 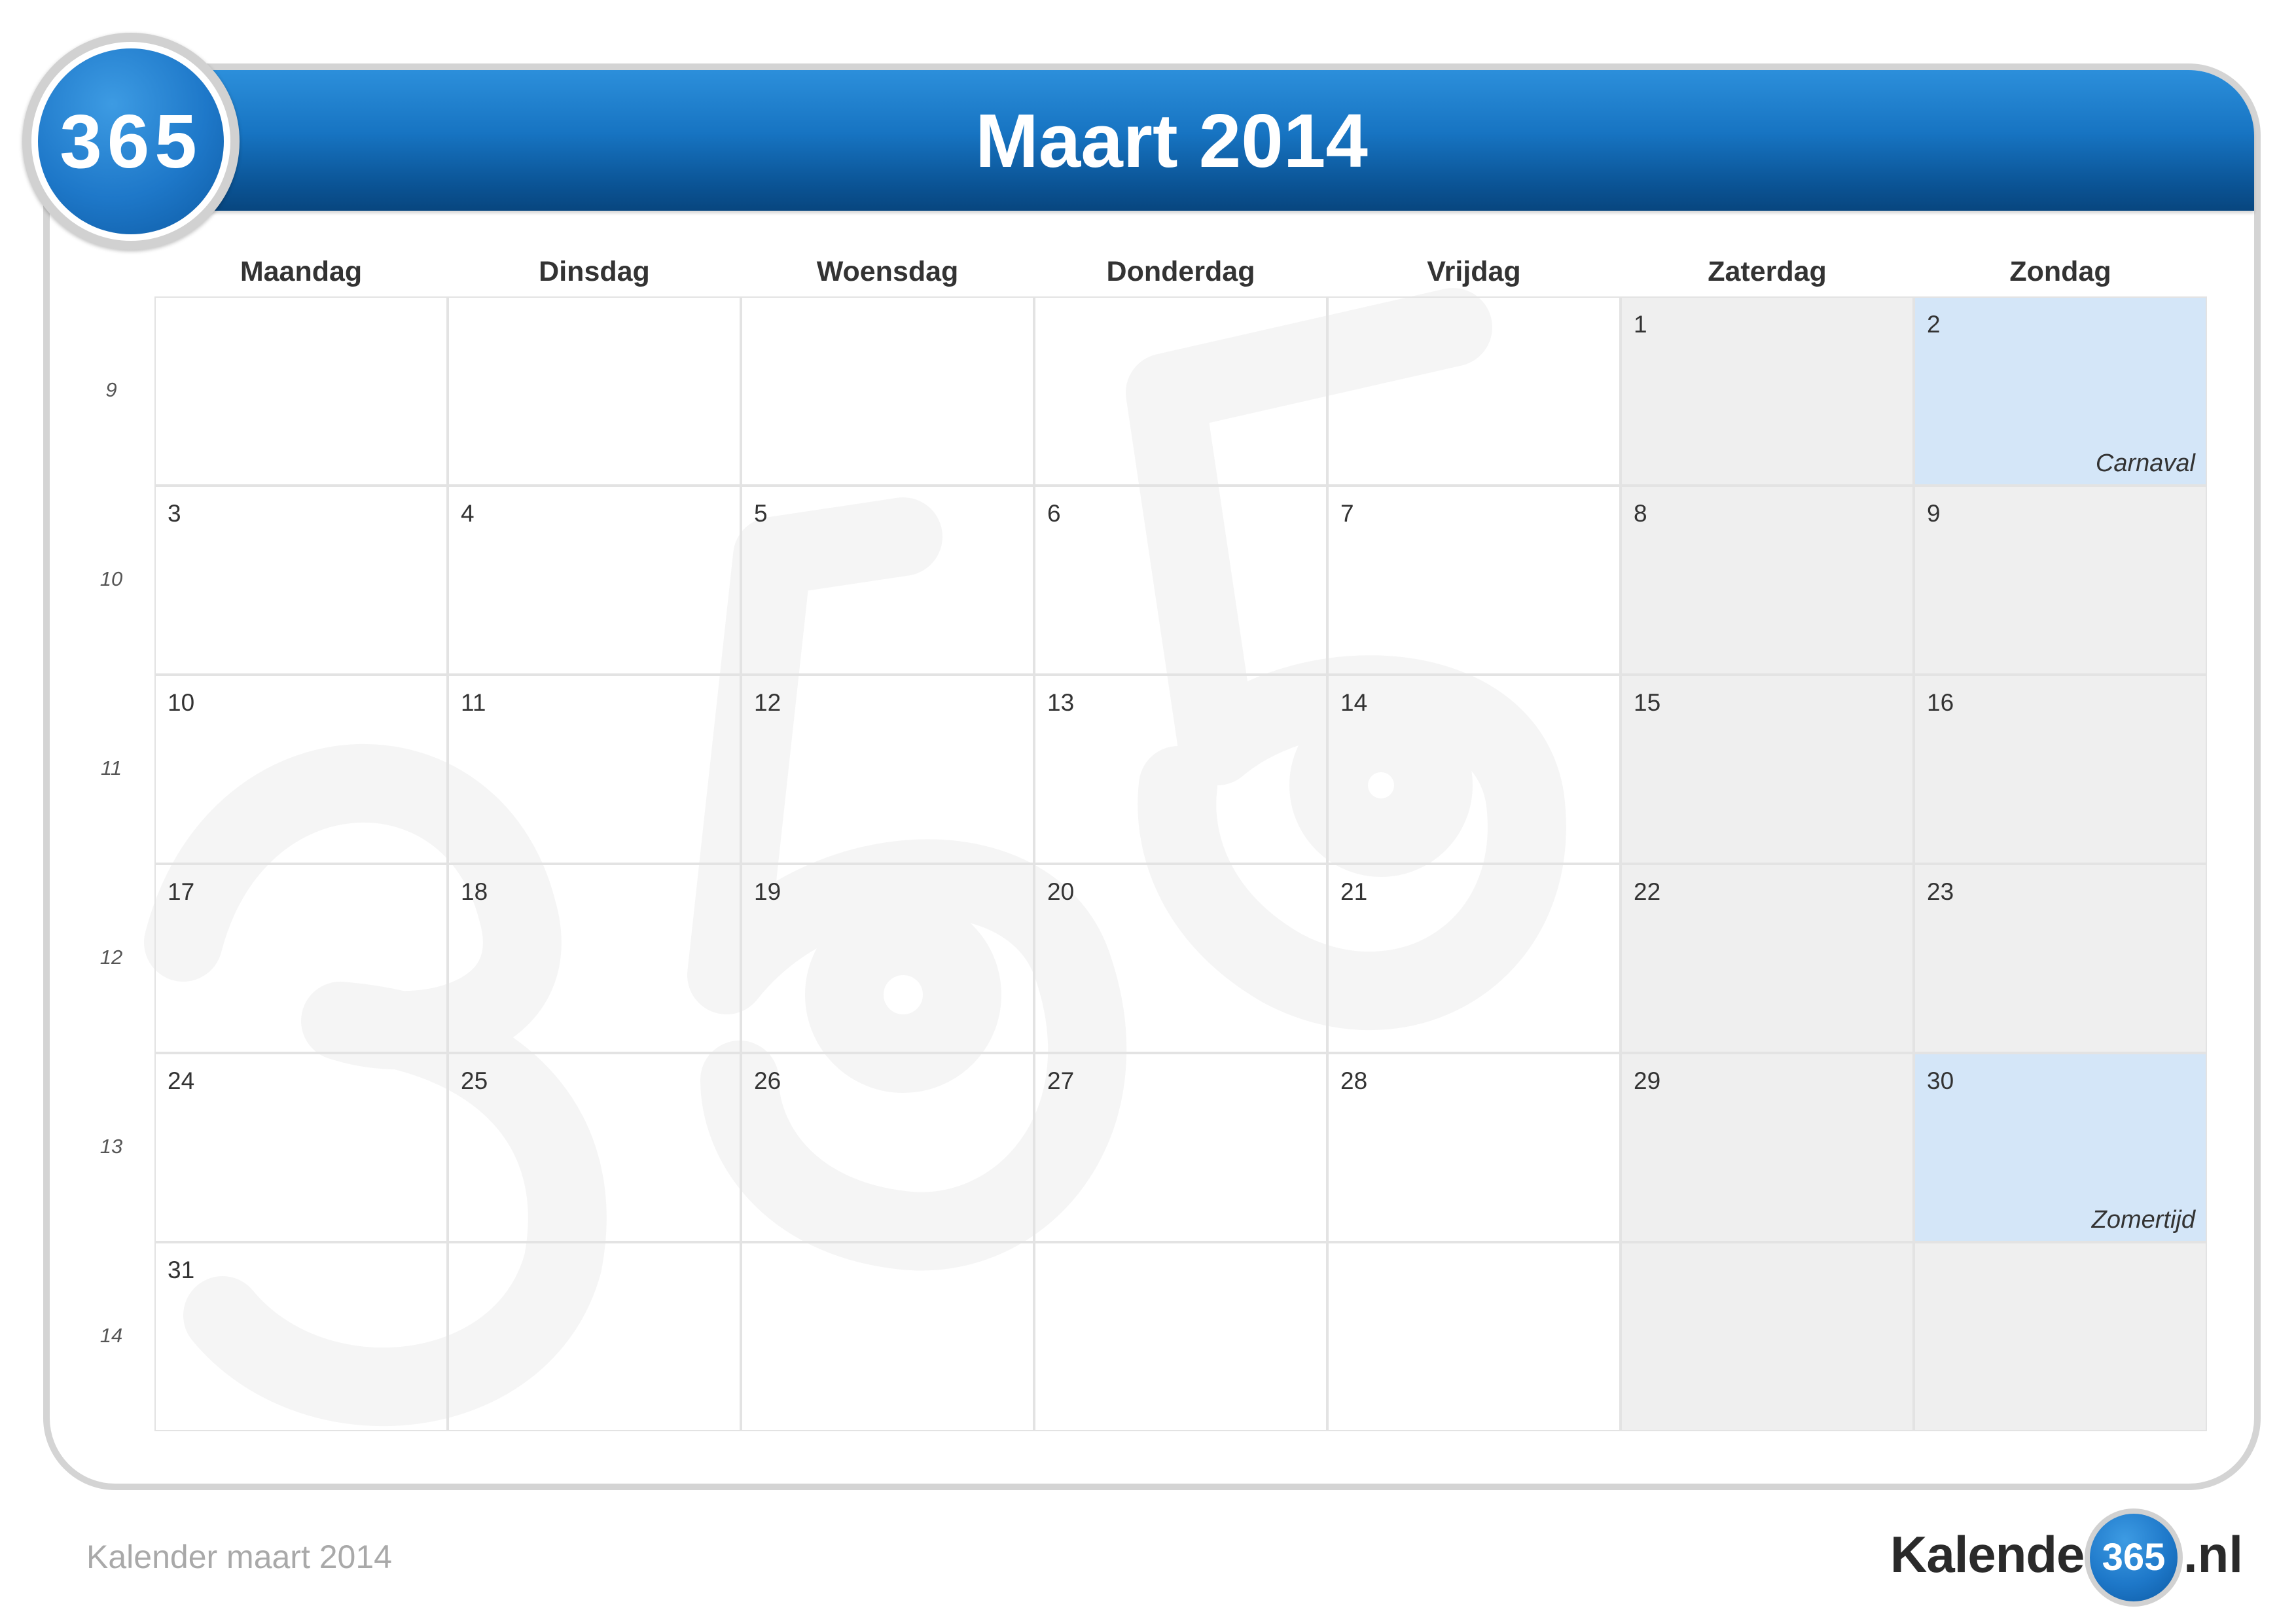 I want to click on day-number: 14, so click(x=1354, y=703).